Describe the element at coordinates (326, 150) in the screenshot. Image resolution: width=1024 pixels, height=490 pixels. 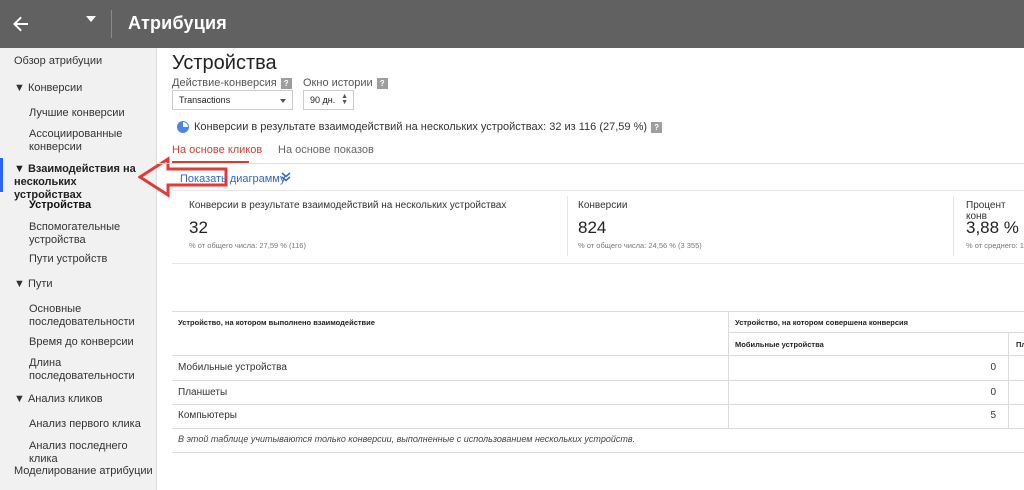
I see `tab-impressions: На основе показов` at that location.